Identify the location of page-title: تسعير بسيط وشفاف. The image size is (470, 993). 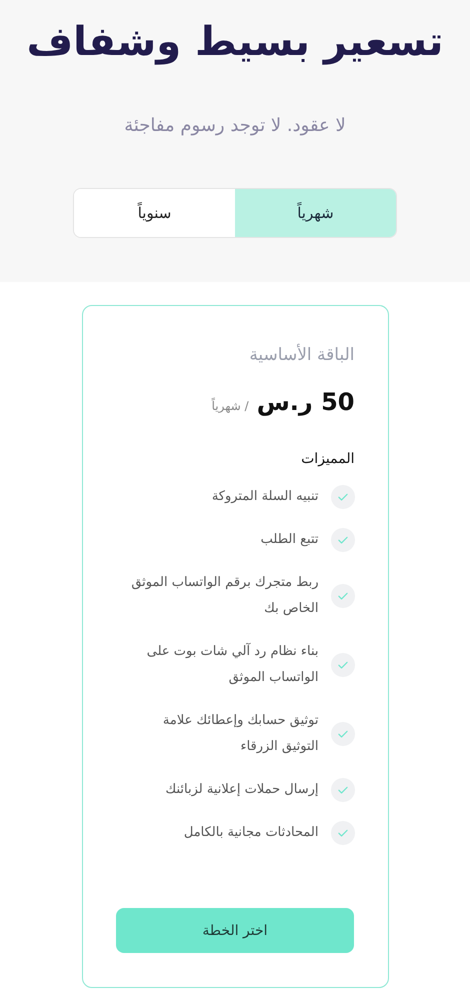
(235, 42).